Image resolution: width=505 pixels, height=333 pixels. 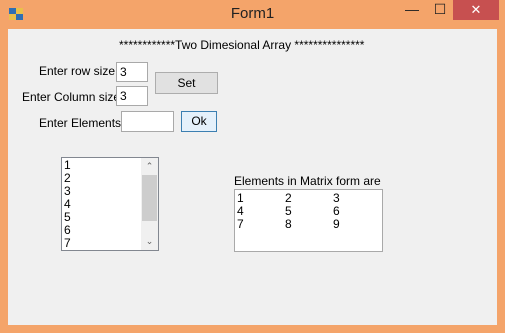 What do you see at coordinates (252, 14) in the screenshot?
I see `title-bar: Form1 — ☐ ✕` at bounding box center [252, 14].